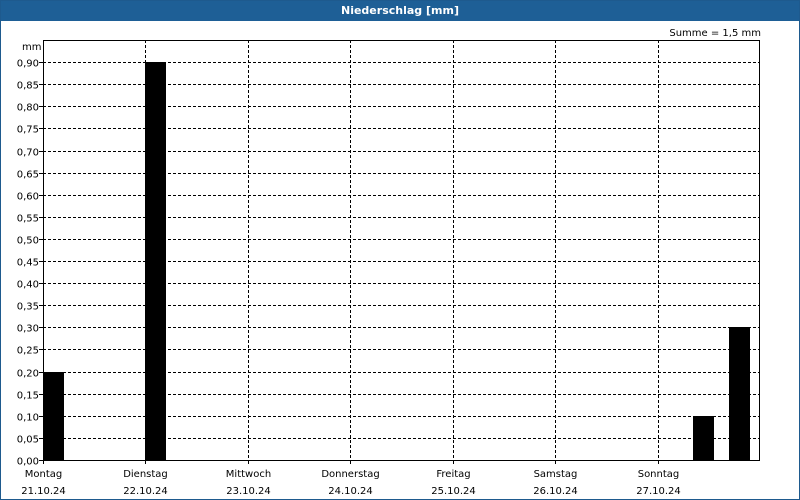  Describe the element at coordinates (556, 474) in the screenshot. I see `x-tick-day-label: Samstag` at that location.